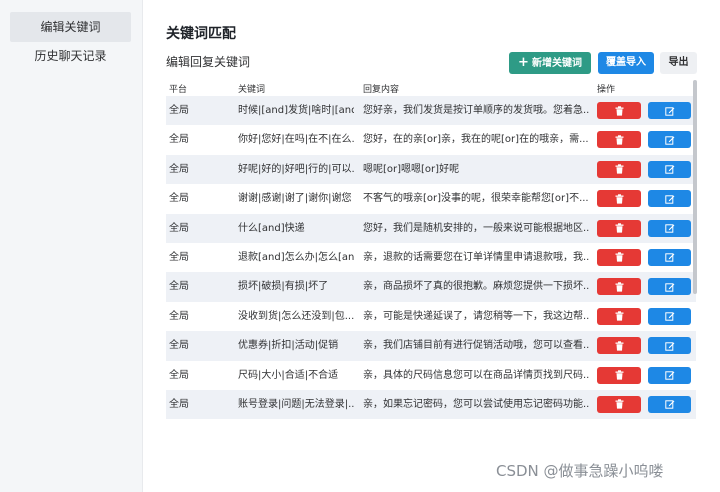 This screenshot has width=720, height=492. I want to click on table-row: 全局 好呢|好的|好吧|行的|可以... 嗯呢[or]嗯嗯[or]好呢, so click(431, 169).